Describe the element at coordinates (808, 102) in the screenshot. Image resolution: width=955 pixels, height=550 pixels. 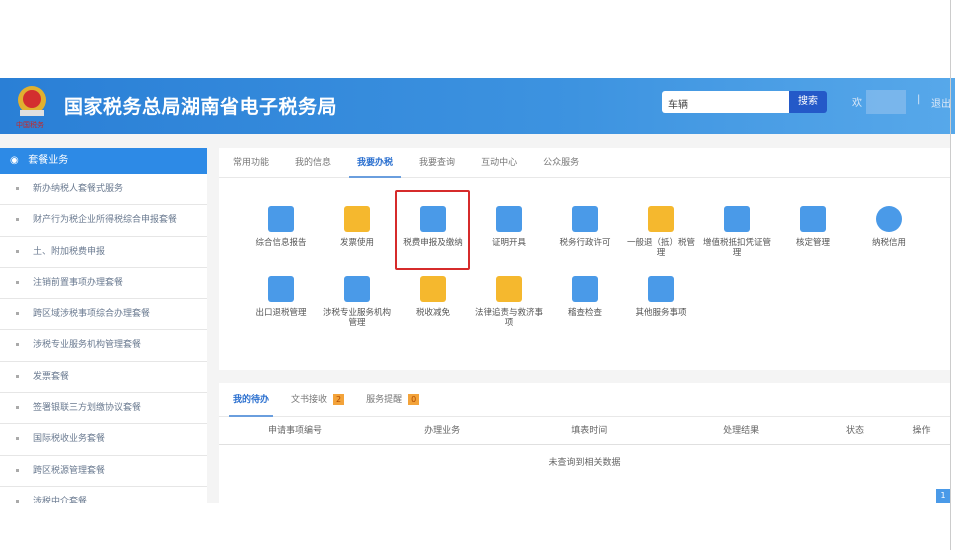
I see `search-button: 搜索` at that location.